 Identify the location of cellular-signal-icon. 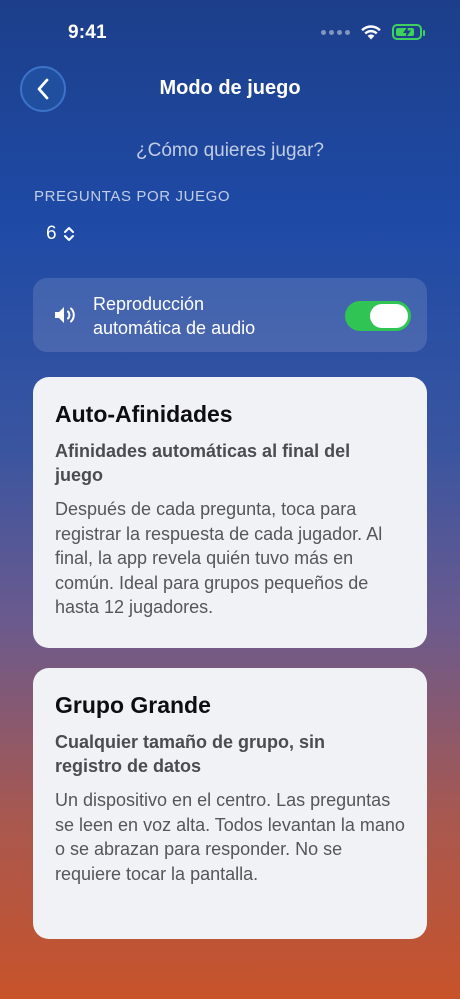
(335, 32).